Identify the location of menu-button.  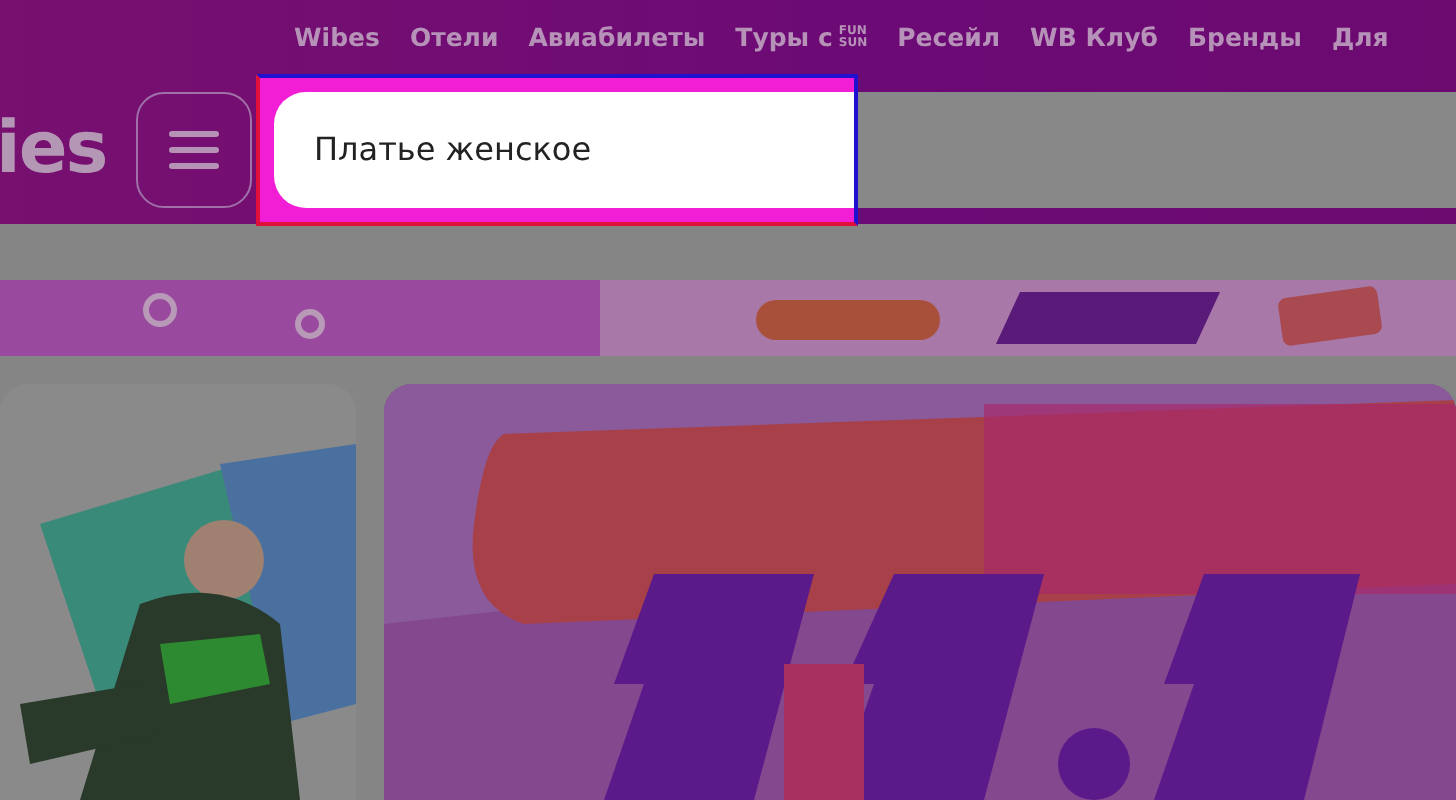
(194, 149).